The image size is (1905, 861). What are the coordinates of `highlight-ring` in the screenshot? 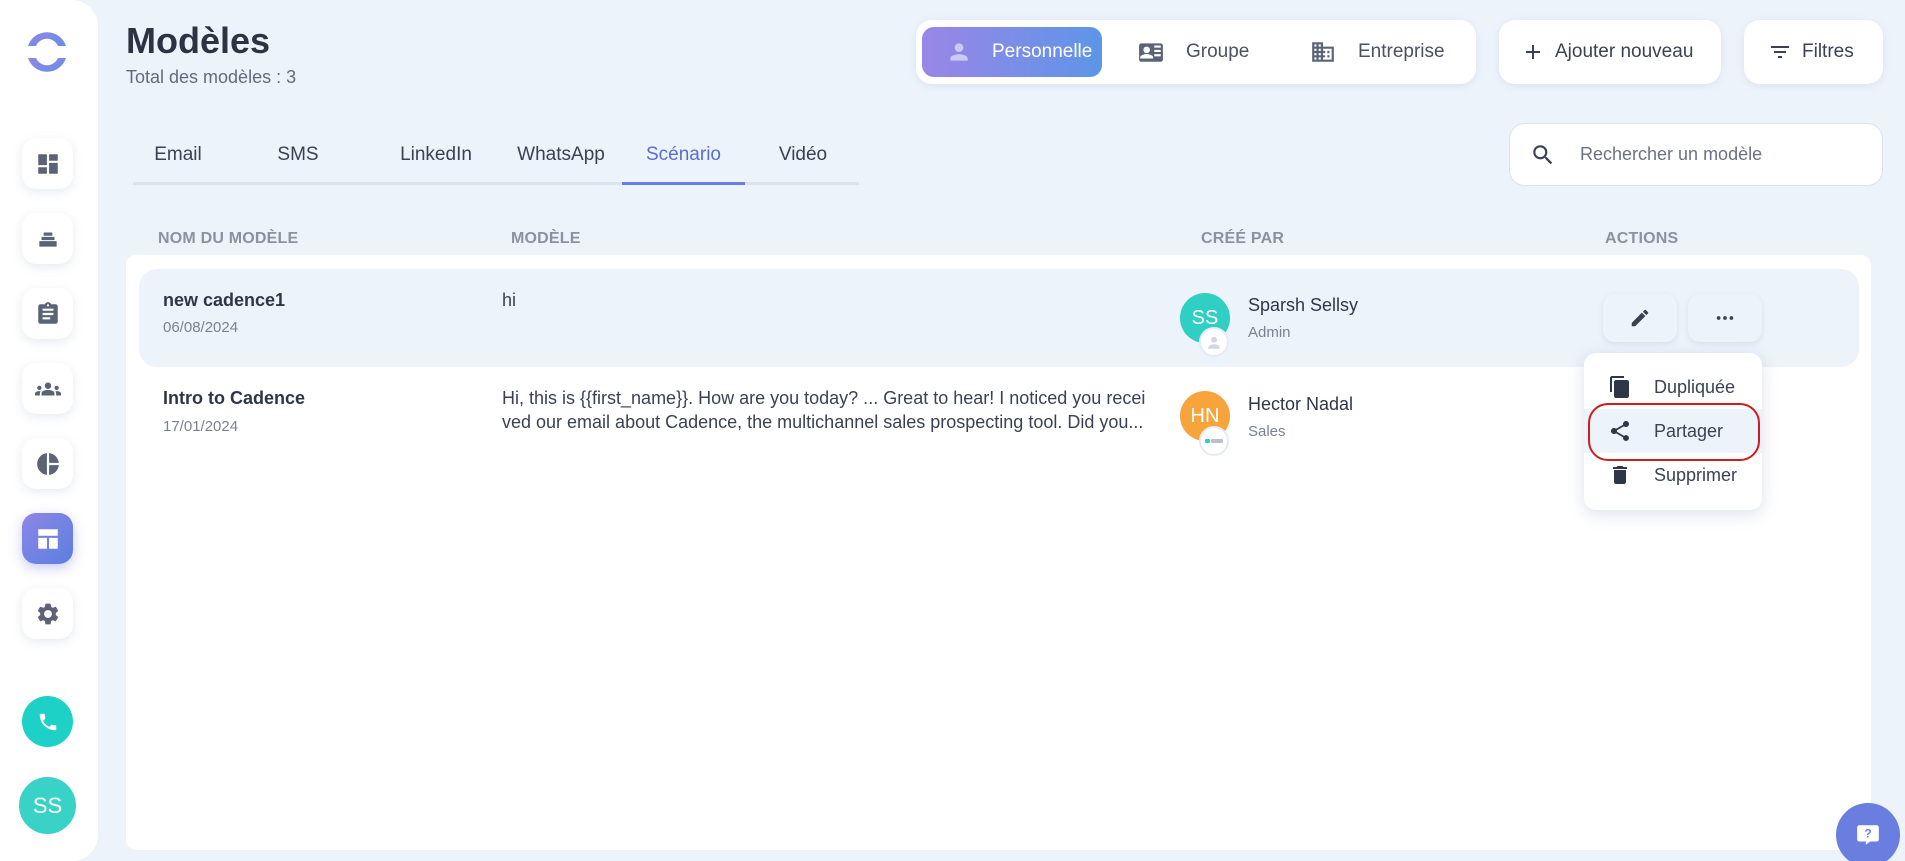 It's located at (1674, 432).